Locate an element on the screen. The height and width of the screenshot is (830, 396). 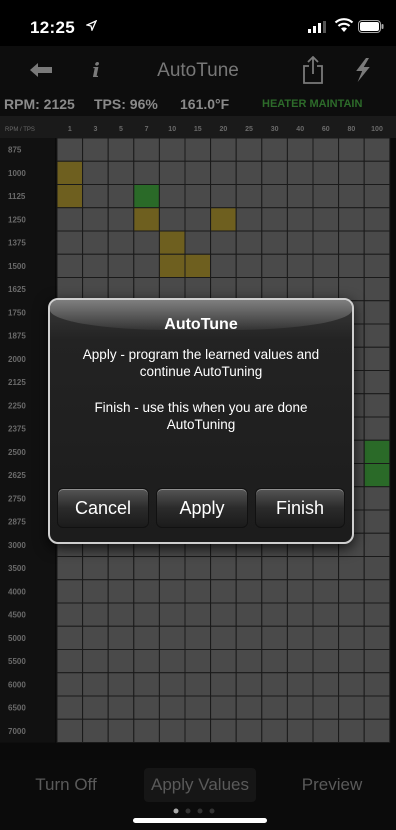
status-time: 12:25 is located at coordinates (52, 27).